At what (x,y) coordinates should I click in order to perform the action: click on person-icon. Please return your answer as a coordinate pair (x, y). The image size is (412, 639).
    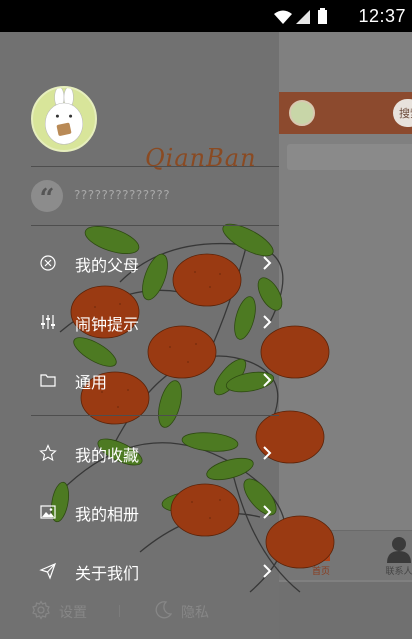
    Looking at the image, I should click on (399, 550).